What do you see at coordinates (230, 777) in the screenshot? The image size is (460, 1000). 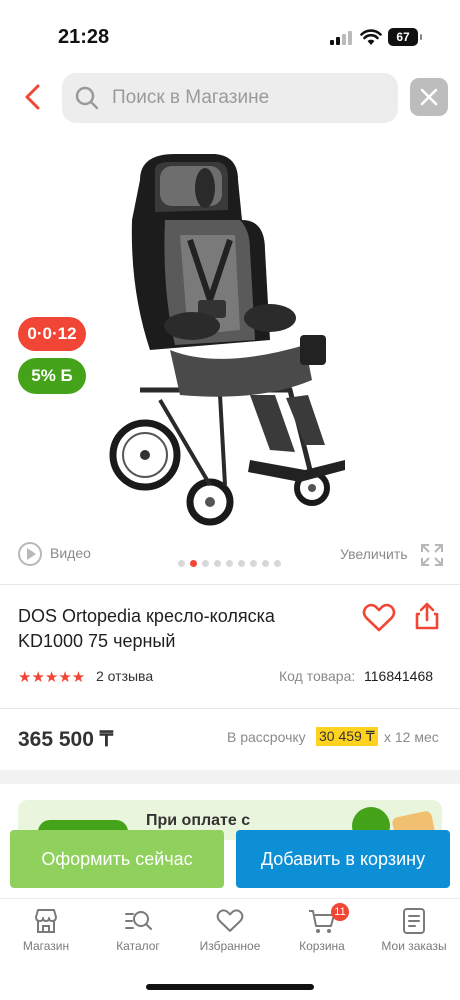 I see `section-separator` at bounding box center [230, 777].